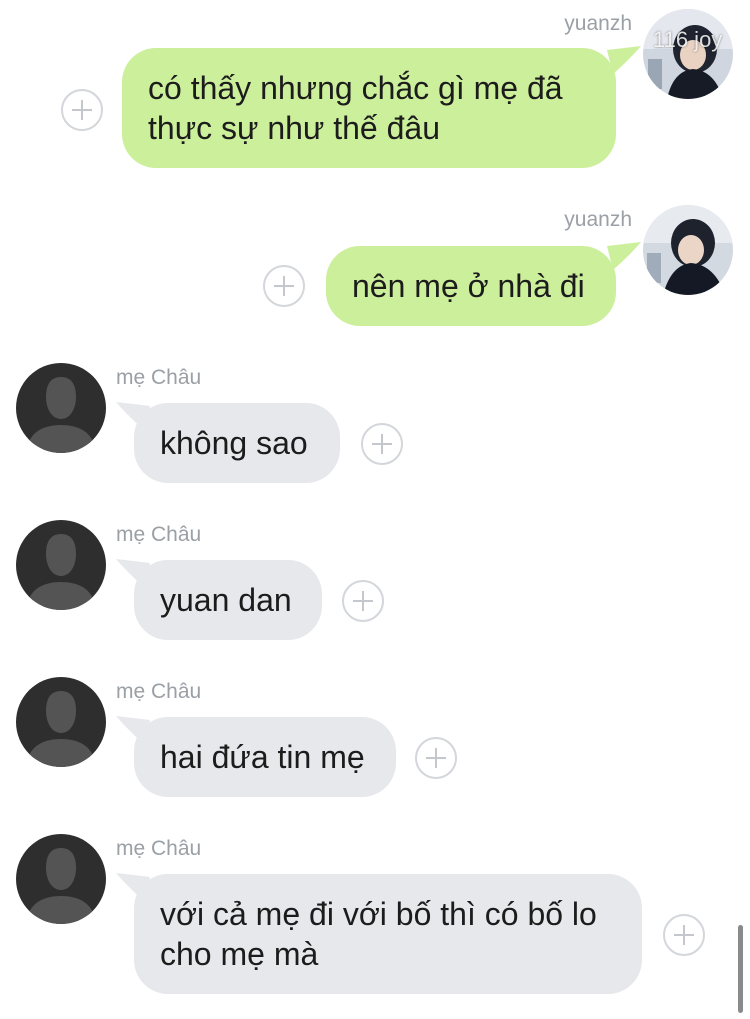 The height and width of the screenshot is (1019, 750). I want to click on message-text: không sao, so click(234, 443).